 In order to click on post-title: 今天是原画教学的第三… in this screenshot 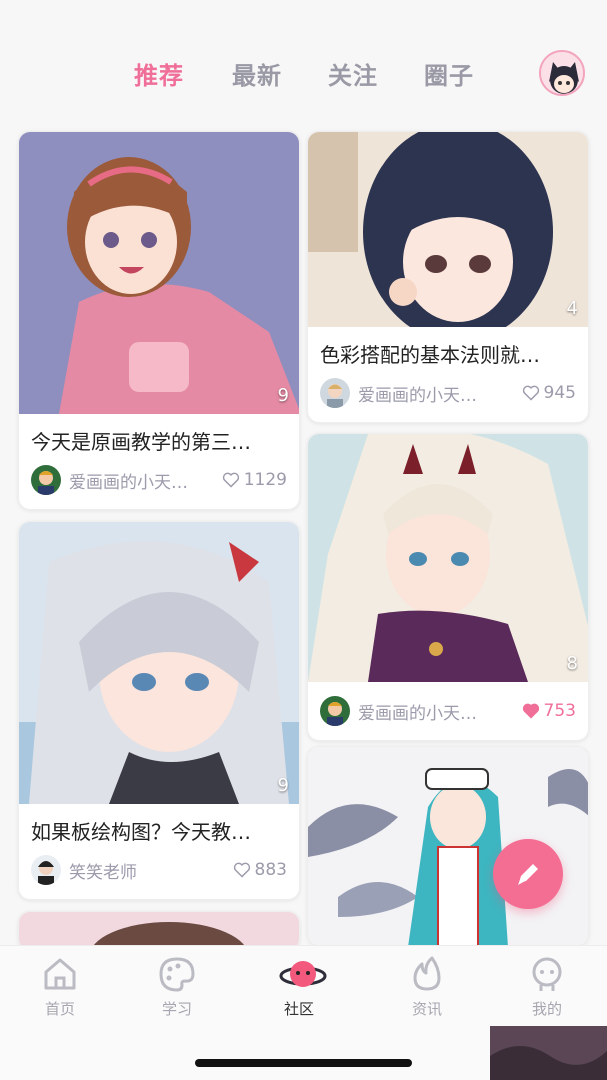, I will do `click(141, 442)`.